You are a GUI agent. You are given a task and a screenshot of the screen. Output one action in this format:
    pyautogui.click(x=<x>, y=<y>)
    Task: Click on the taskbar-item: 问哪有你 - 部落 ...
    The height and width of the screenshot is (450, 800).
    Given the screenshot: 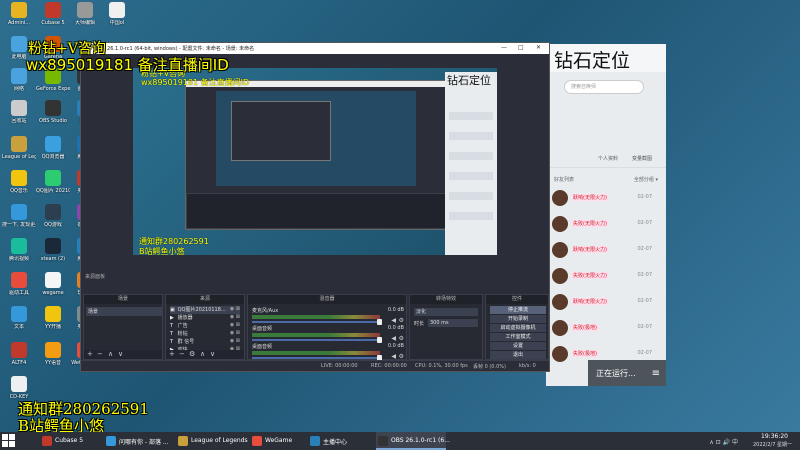 What is the action you would take?
    pyautogui.click(x=139, y=441)
    